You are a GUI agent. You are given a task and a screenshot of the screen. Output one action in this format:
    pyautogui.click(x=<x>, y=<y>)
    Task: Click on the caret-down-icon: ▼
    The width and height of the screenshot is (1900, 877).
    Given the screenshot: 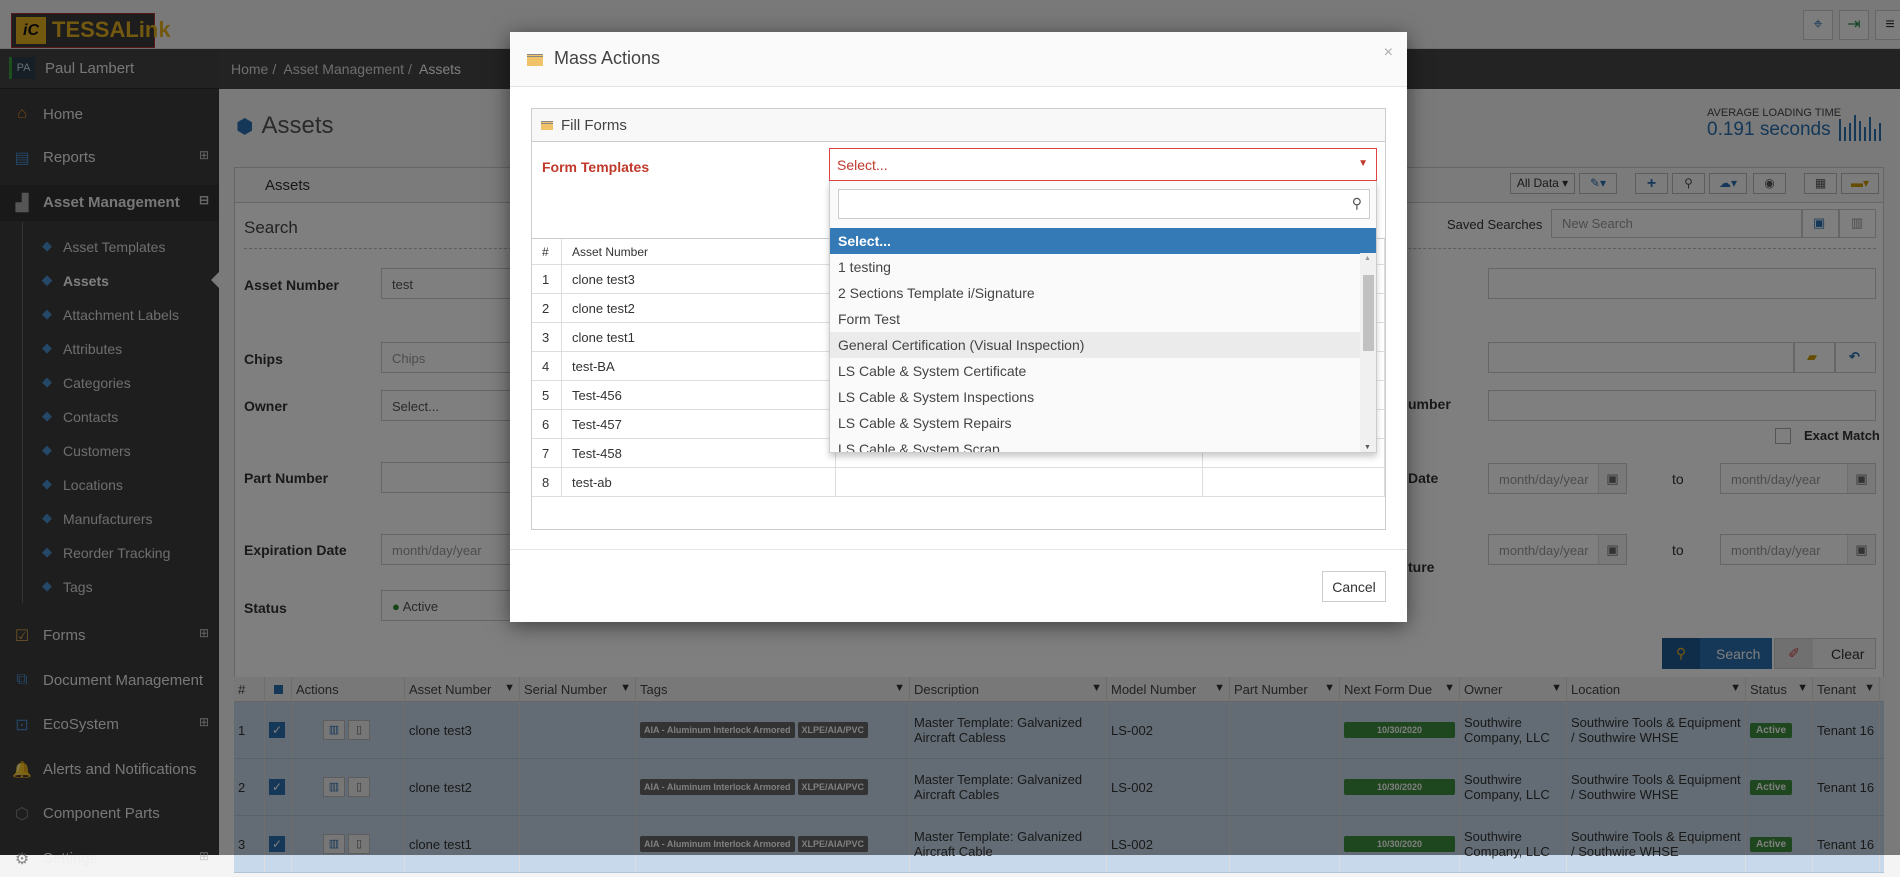 What is the action you would take?
    pyautogui.click(x=1363, y=163)
    